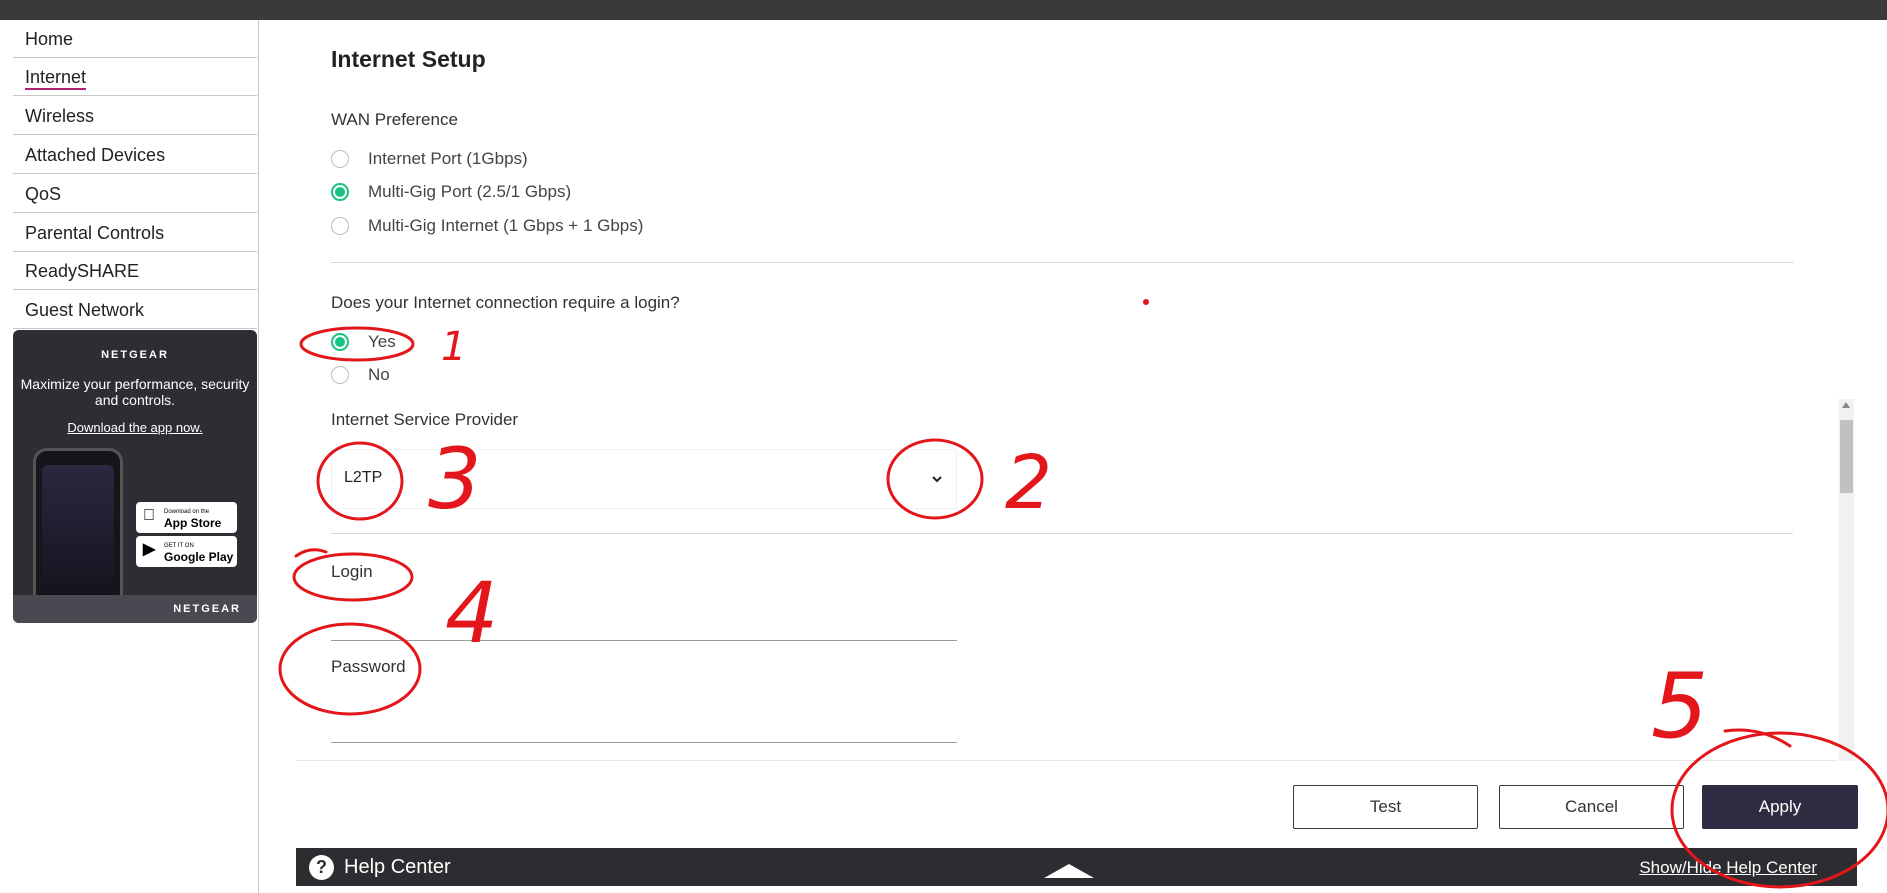  Describe the element at coordinates (644, 742) in the screenshot. I see `password-input-underline` at that location.